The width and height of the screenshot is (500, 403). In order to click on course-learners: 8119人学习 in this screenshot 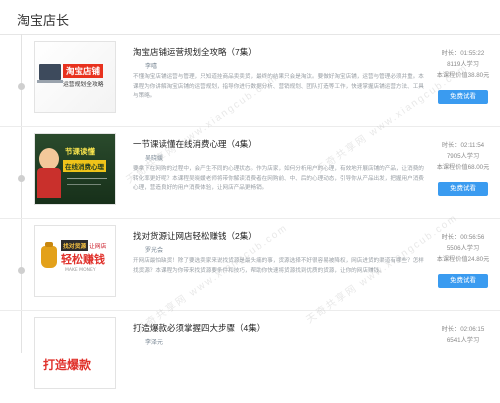, I will do `click(463, 64)`.